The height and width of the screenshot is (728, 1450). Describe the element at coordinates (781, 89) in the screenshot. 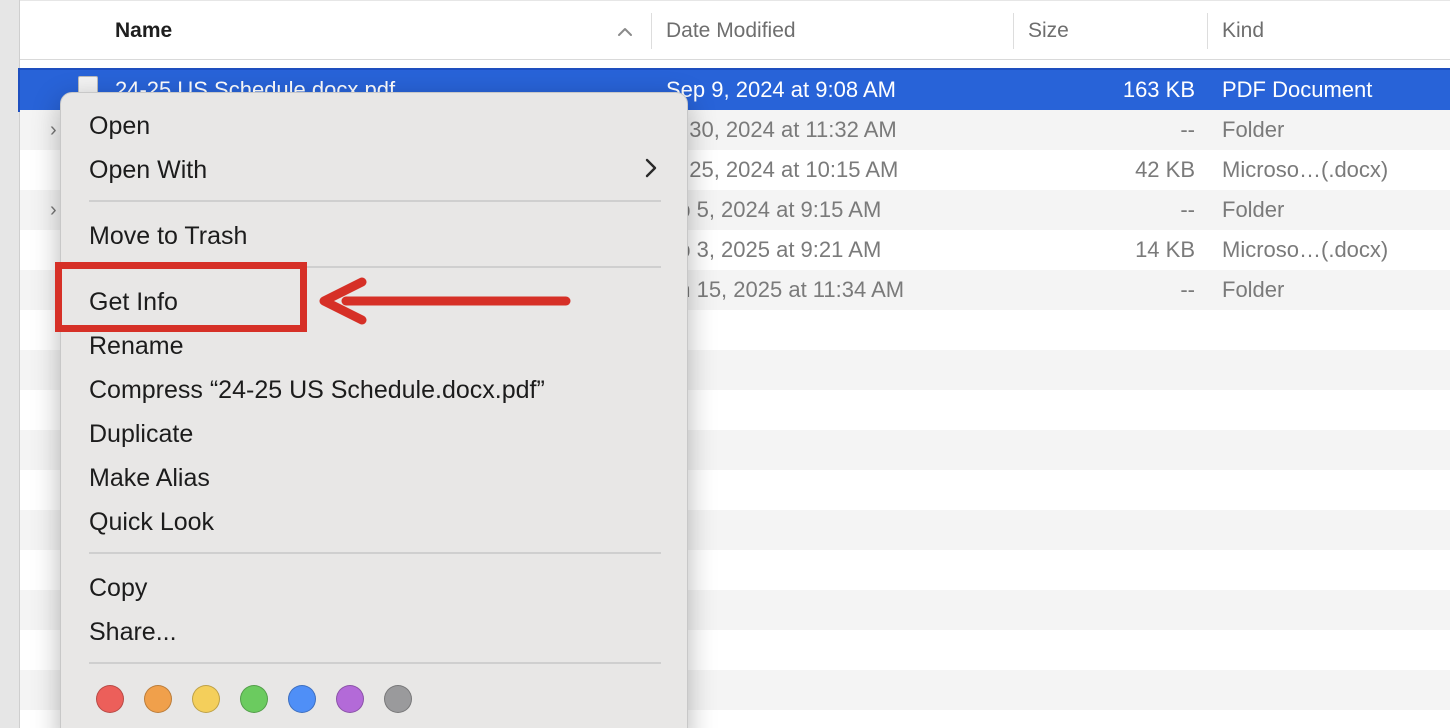

I see `file-date: Sep 9, 2024 at 9:08 AM` at that location.